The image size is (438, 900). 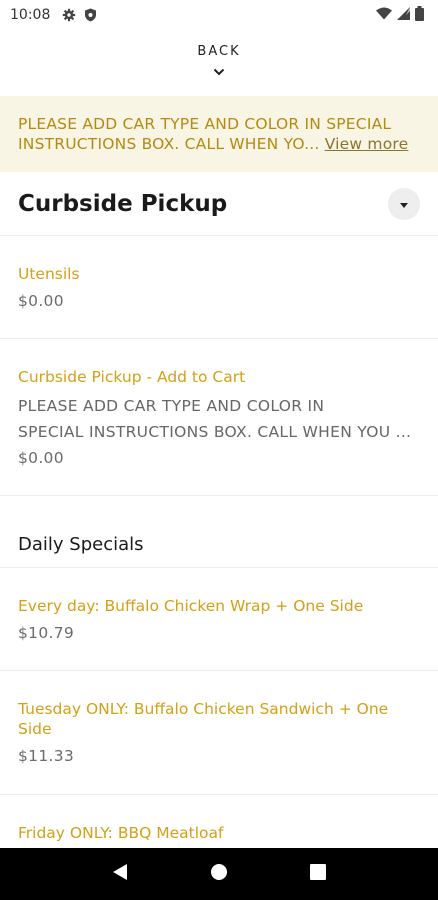 I want to click on back-triangle-icon, so click(x=120, y=874).